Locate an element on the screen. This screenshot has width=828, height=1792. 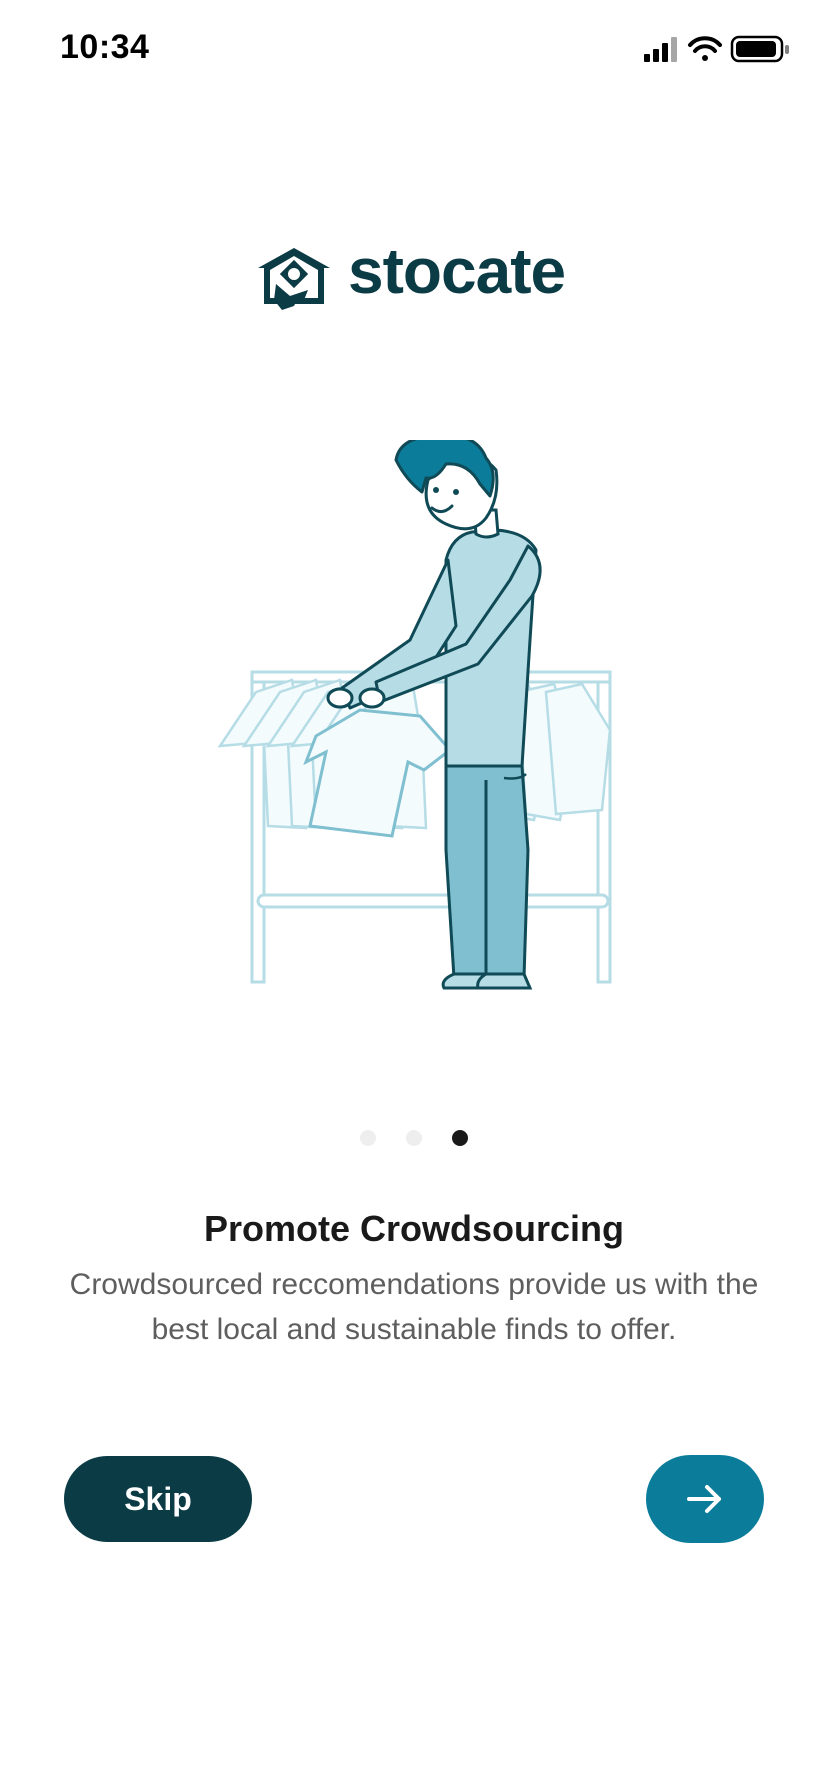
pagination-dot-3-active is located at coordinates (460, 1138).